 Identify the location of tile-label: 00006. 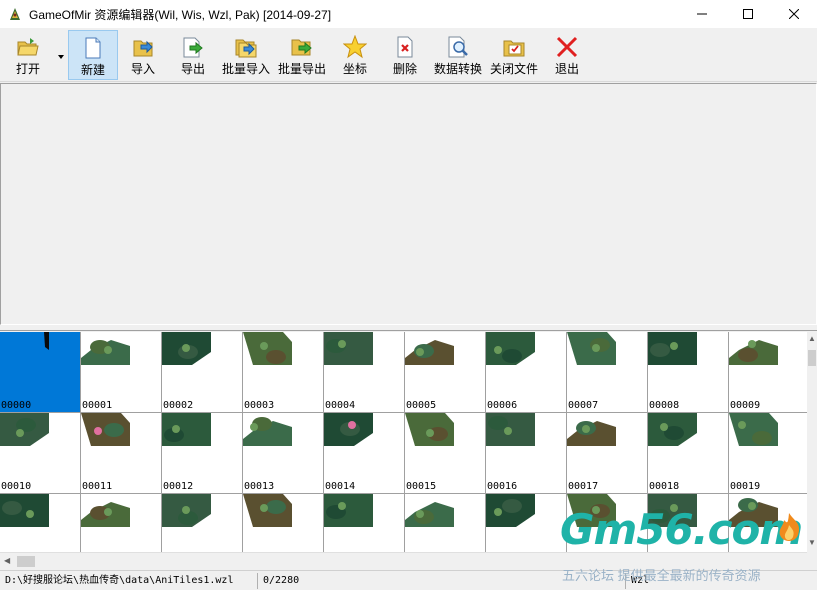
(502, 405).